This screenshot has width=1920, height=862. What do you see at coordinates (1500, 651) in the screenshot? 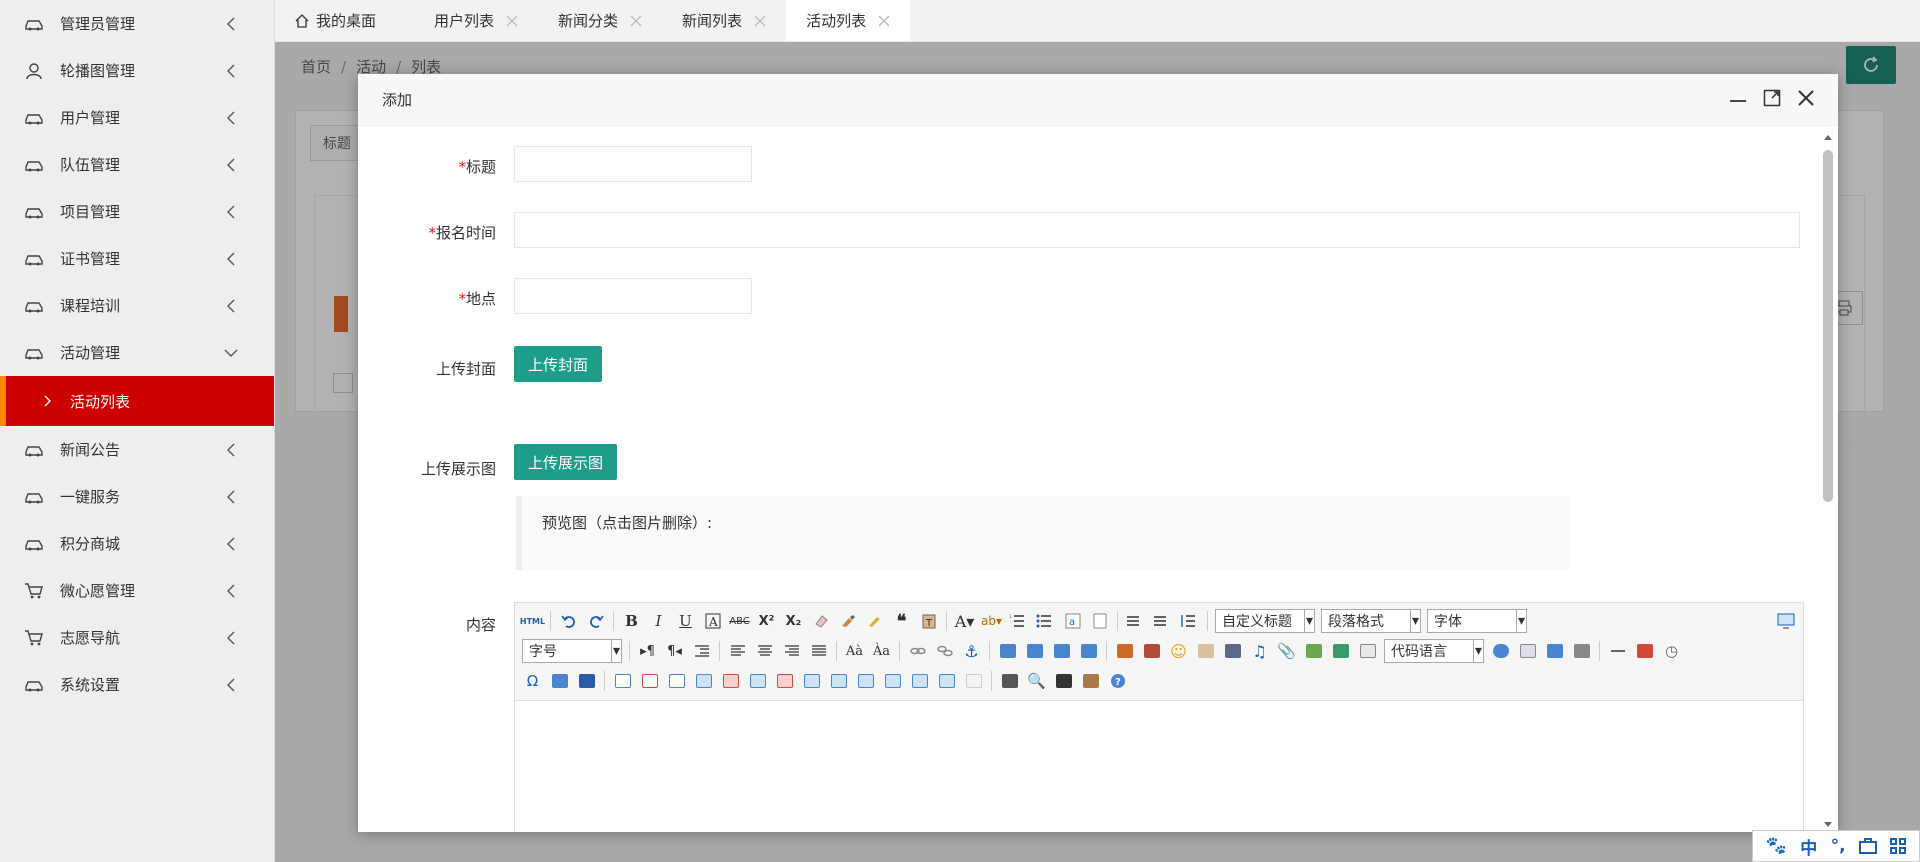
I see `web-app-icon` at bounding box center [1500, 651].